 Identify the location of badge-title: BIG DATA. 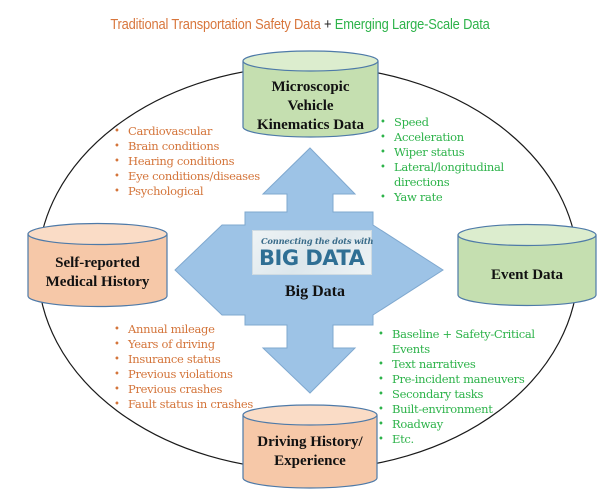
(312, 258).